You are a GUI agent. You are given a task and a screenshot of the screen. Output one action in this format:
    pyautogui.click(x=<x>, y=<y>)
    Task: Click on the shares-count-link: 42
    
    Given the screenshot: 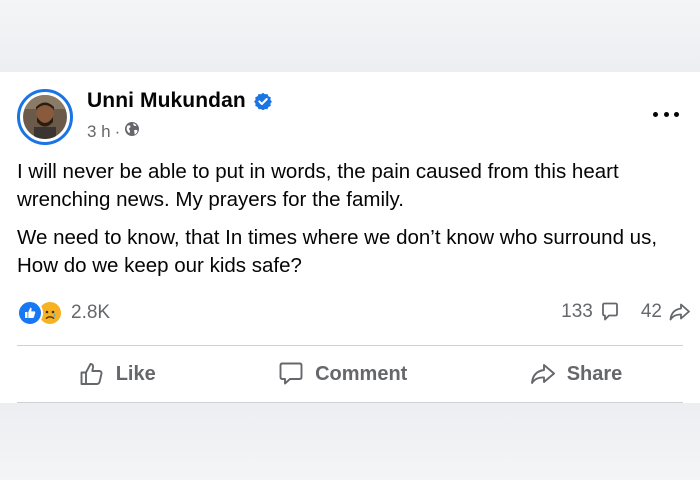 What is the action you would take?
    pyautogui.click(x=666, y=312)
    